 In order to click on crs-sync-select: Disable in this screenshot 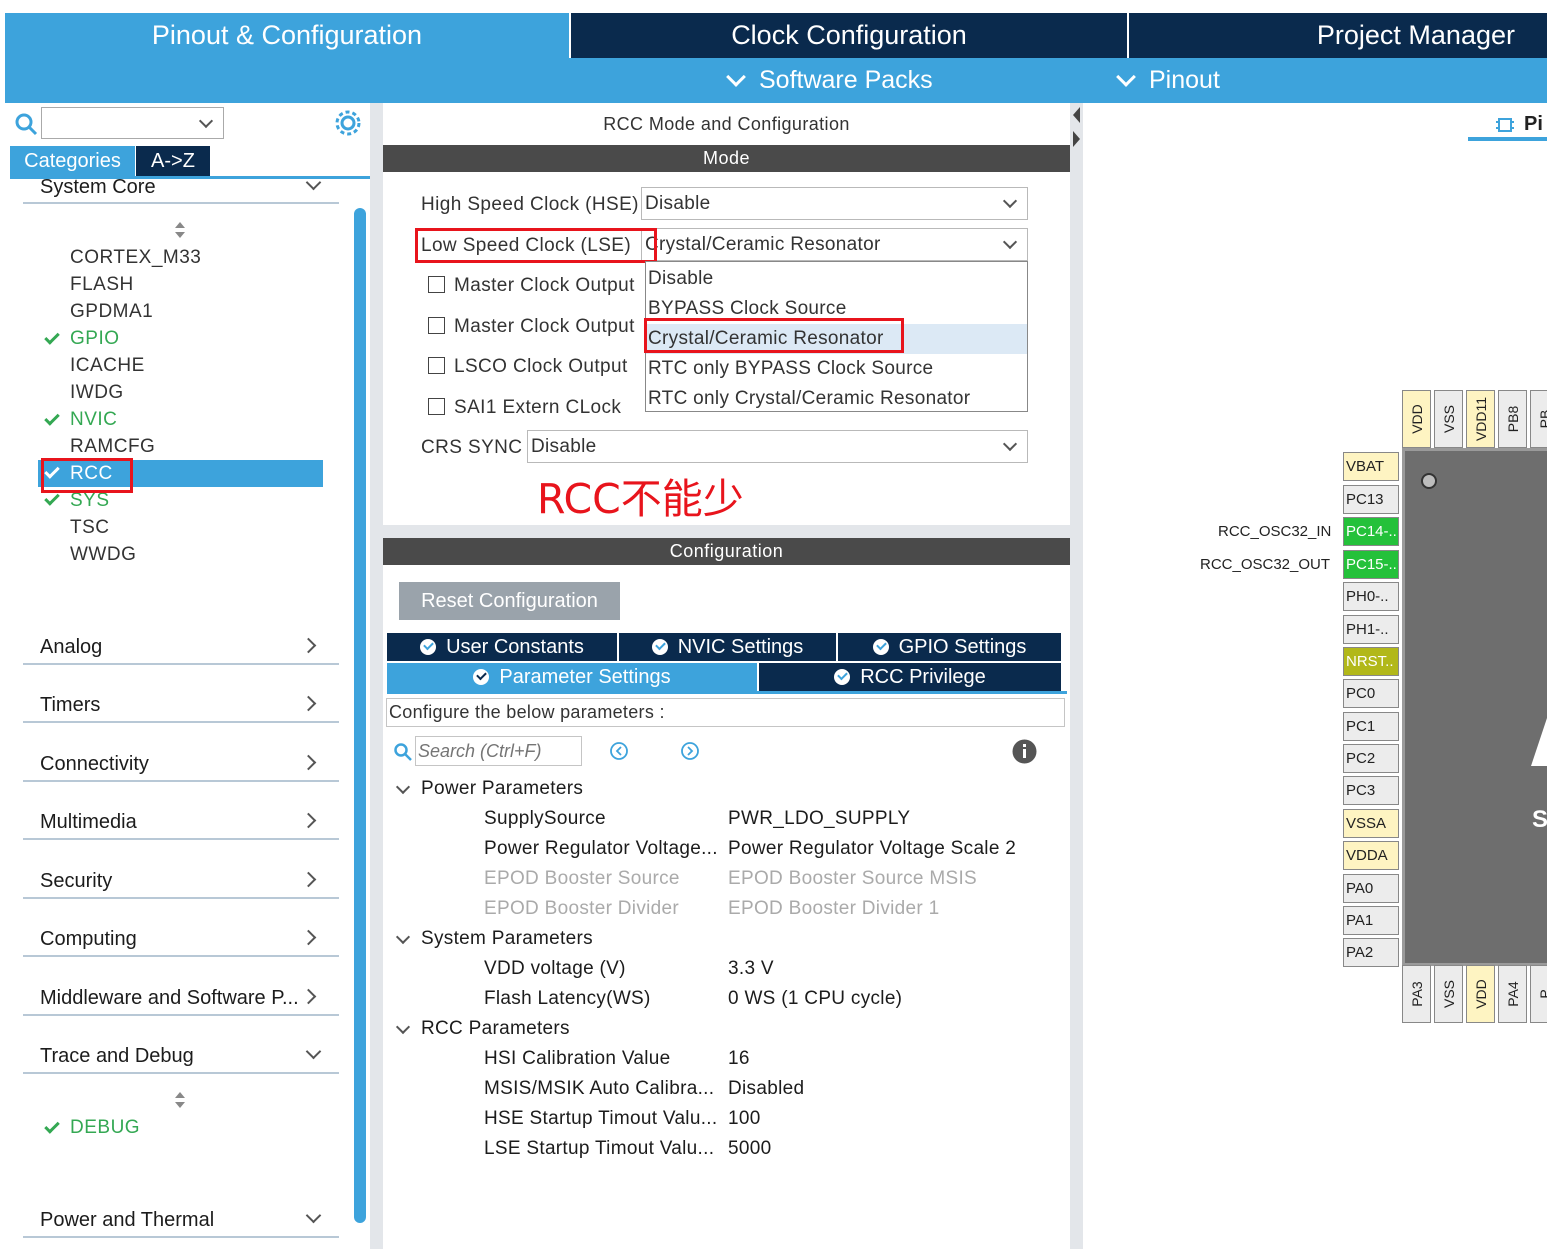, I will do `click(777, 446)`.